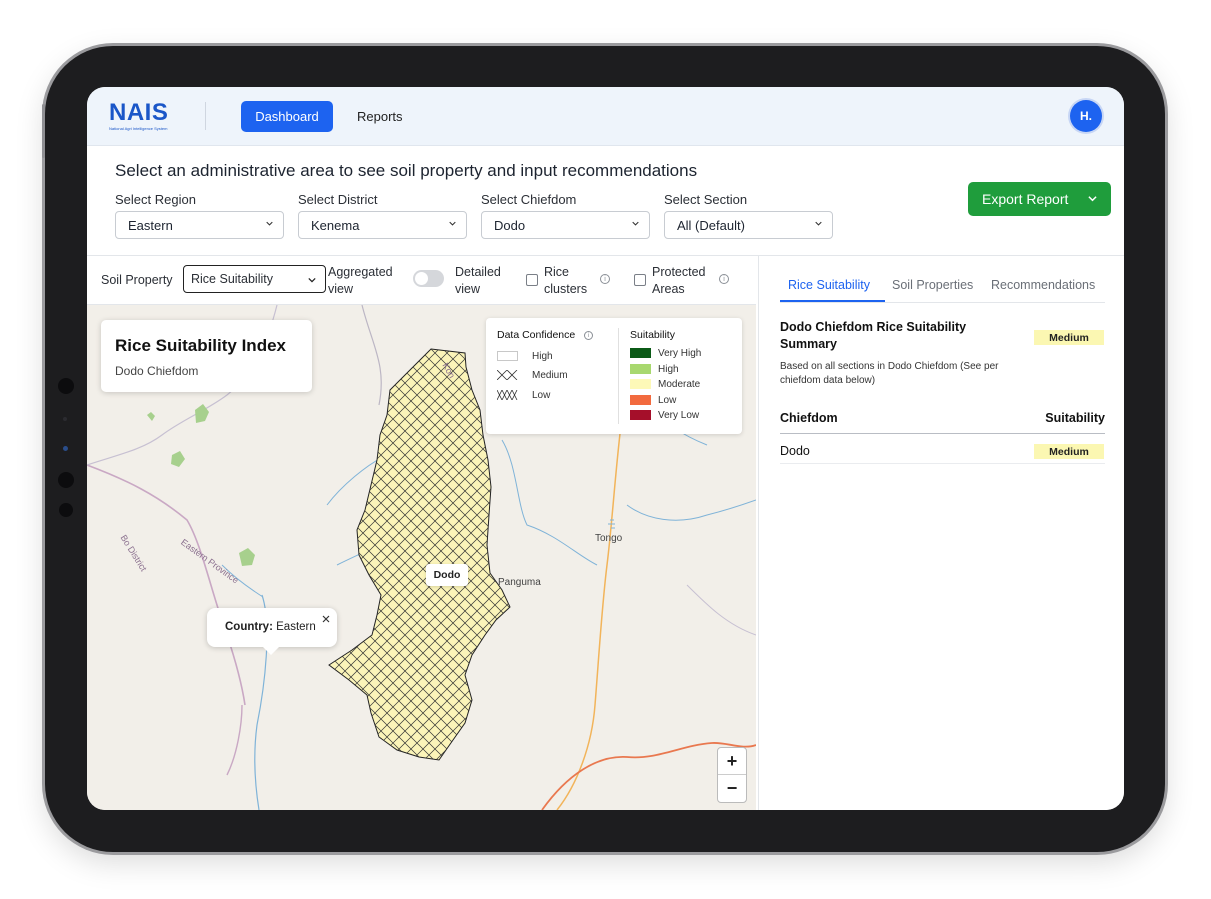  What do you see at coordinates (680, 353) in the screenshot?
I see `suitability-label: Very High` at bounding box center [680, 353].